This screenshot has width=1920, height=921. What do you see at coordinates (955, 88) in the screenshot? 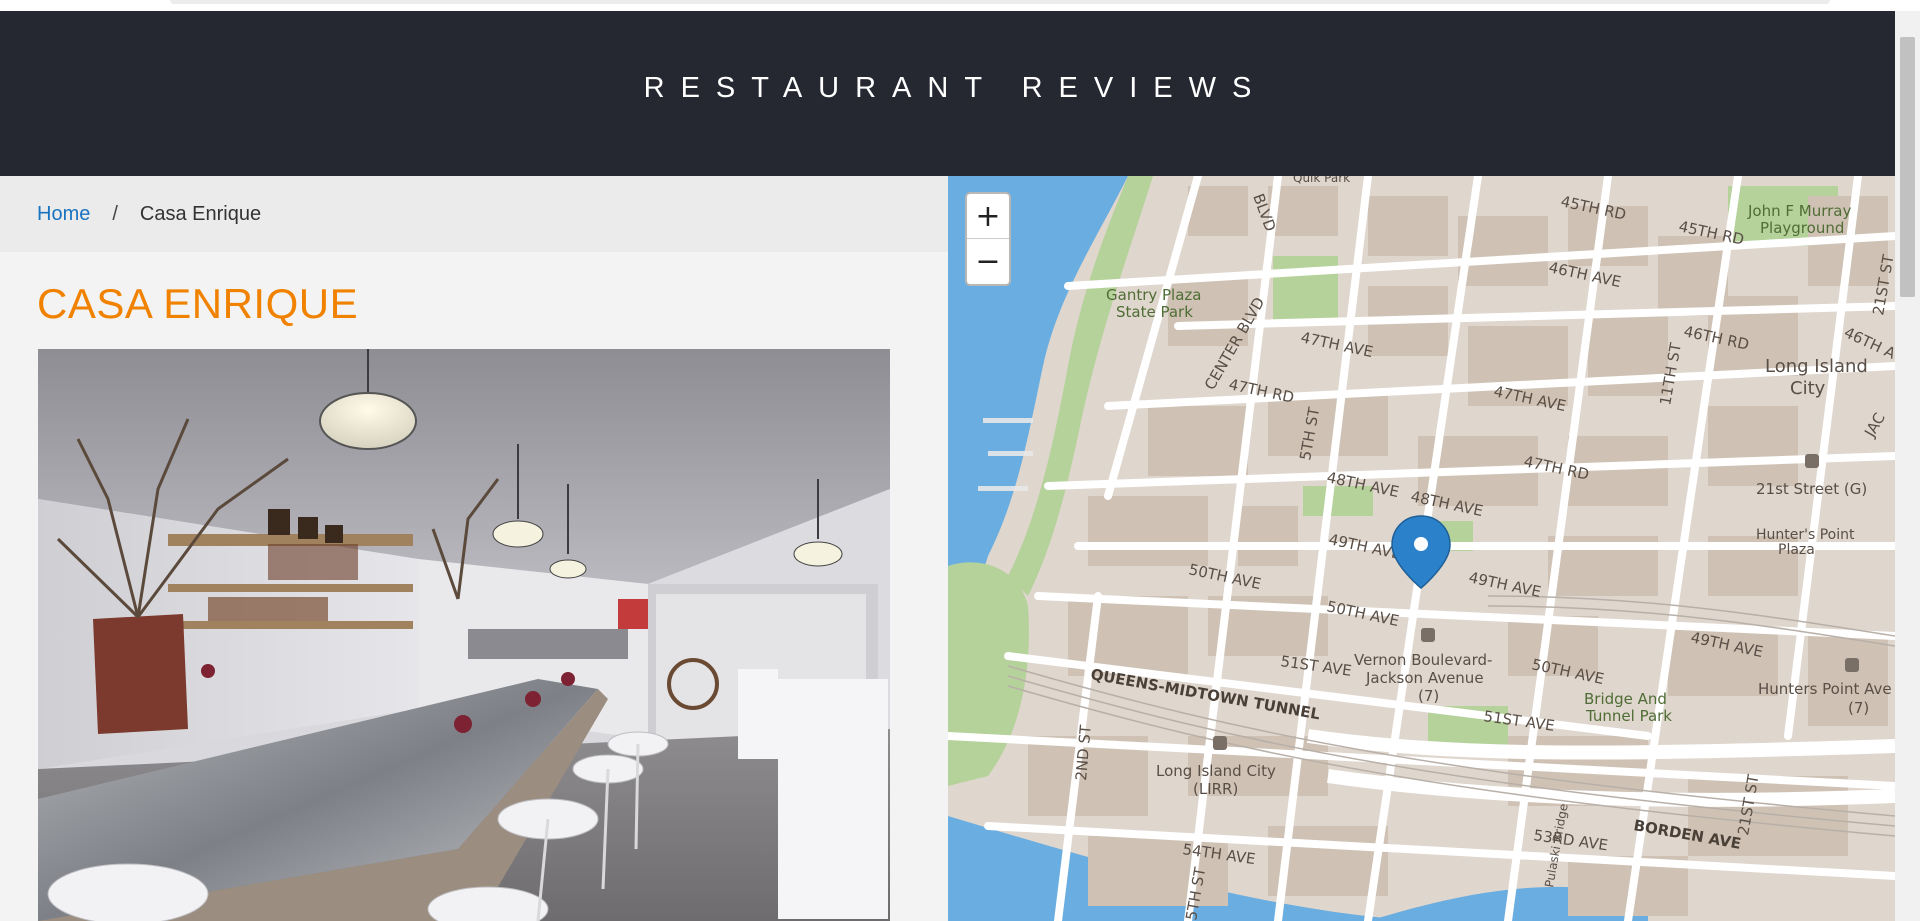
I see `site-title: RESTAURANT REVIEWS` at bounding box center [955, 88].